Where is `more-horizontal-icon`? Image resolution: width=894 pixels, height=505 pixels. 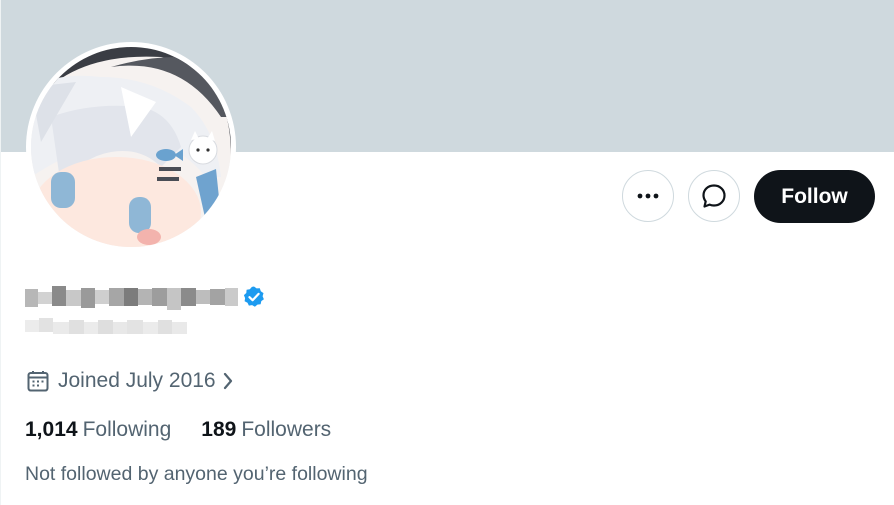
more-horizontal-icon is located at coordinates (648, 196).